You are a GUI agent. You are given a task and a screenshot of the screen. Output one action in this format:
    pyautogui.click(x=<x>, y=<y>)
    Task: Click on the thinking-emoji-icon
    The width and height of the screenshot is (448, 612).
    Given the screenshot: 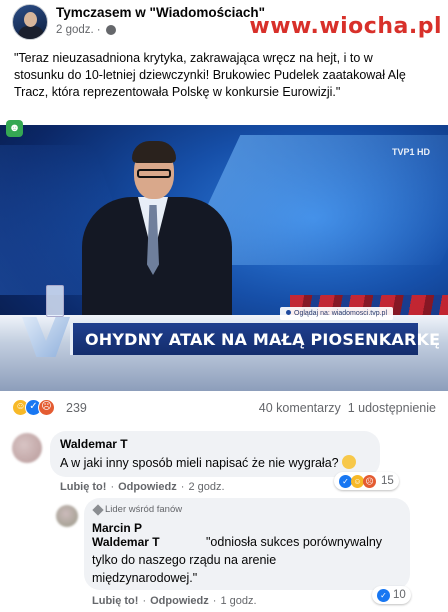 What is the action you would take?
    pyautogui.click(x=348, y=462)
    